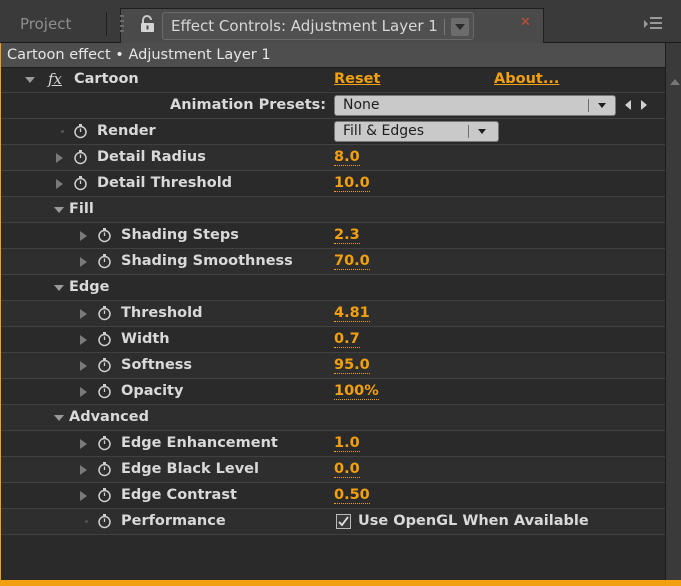  What do you see at coordinates (340, 583) in the screenshot?
I see `panel-focus-border` at bounding box center [340, 583].